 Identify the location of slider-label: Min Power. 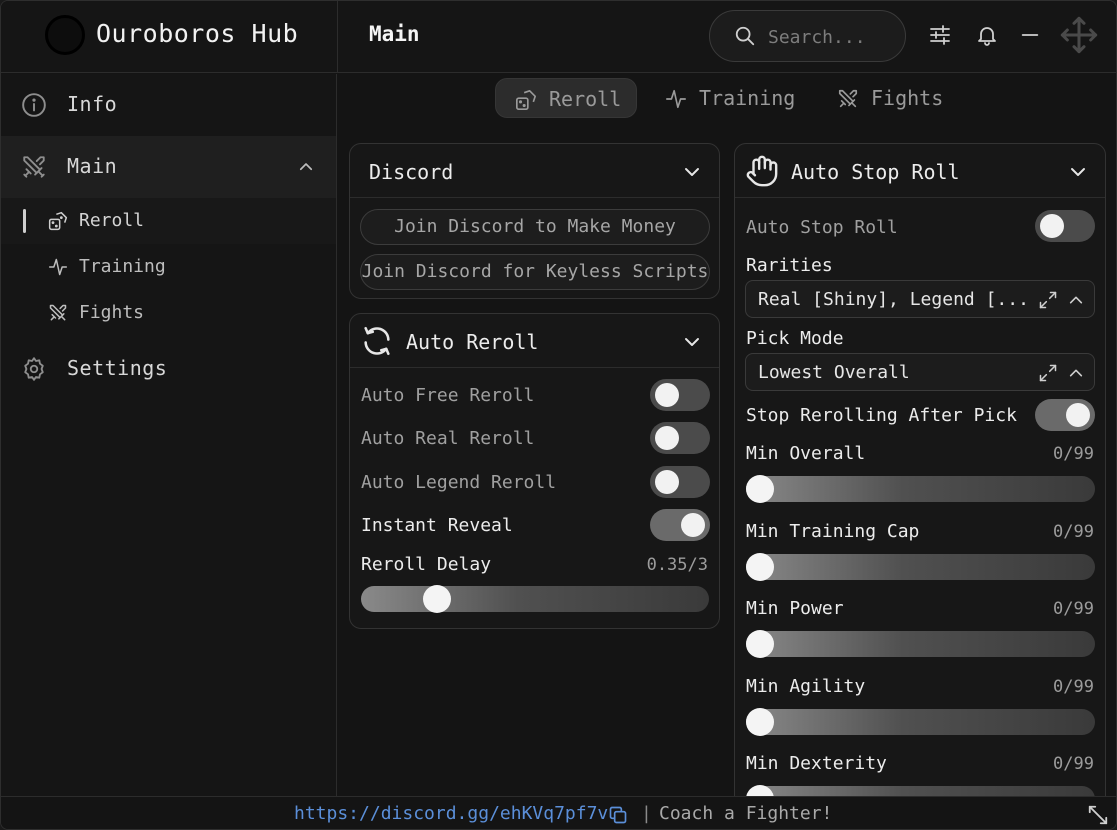
(795, 608).